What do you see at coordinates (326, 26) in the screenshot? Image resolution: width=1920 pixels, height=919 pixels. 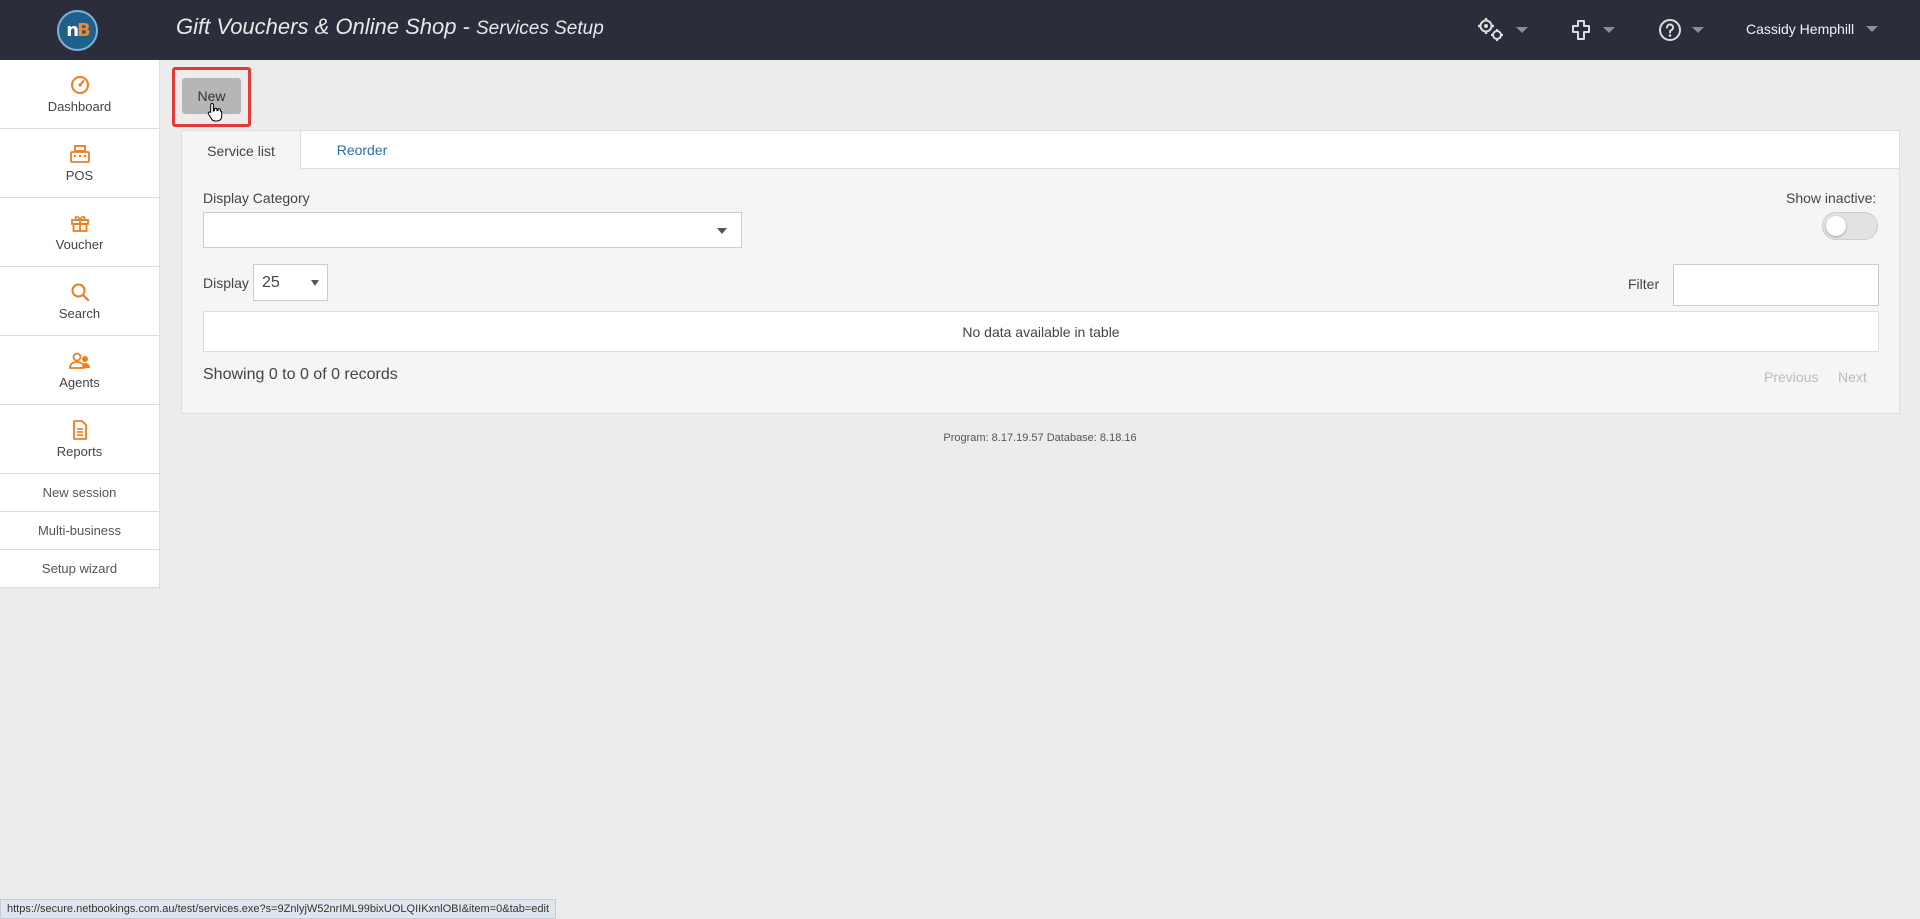 I see `app-title-main: Gift Vouchers & Online Shop -` at bounding box center [326, 26].